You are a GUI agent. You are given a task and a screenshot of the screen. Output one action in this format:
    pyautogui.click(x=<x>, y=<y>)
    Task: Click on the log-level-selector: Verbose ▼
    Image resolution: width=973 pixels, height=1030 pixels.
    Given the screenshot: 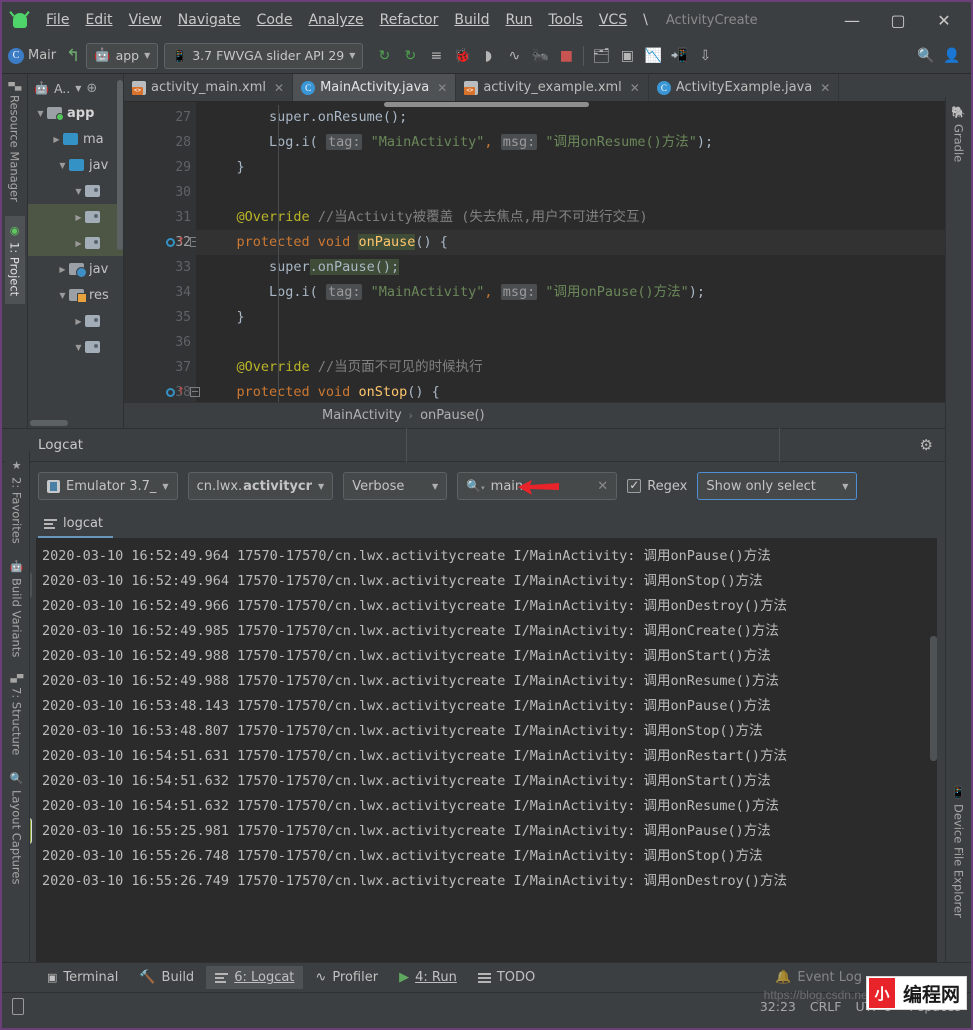 What is the action you would take?
    pyautogui.click(x=395, y=486)
    